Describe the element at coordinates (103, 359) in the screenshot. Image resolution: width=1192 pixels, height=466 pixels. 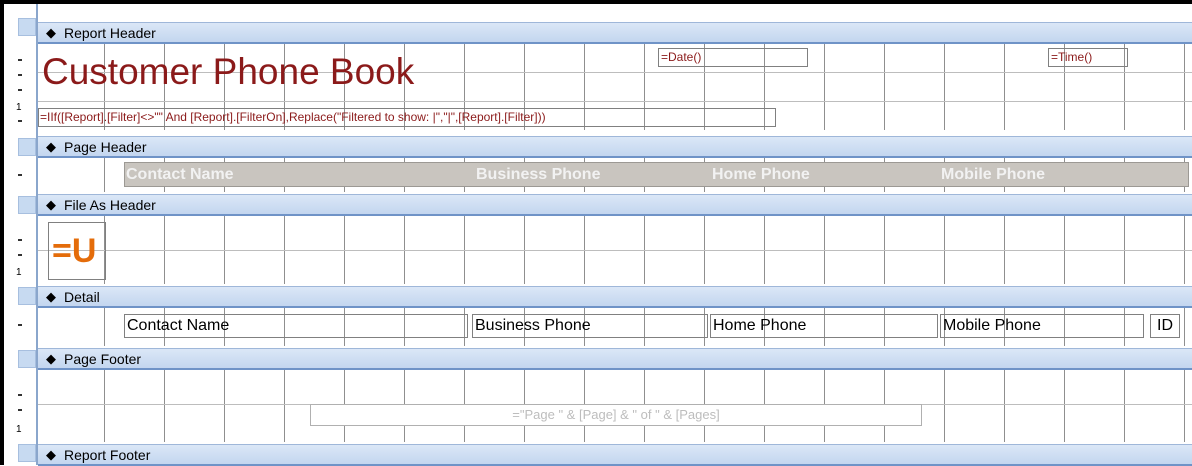
I see `band-label: Page Footer` at that location.